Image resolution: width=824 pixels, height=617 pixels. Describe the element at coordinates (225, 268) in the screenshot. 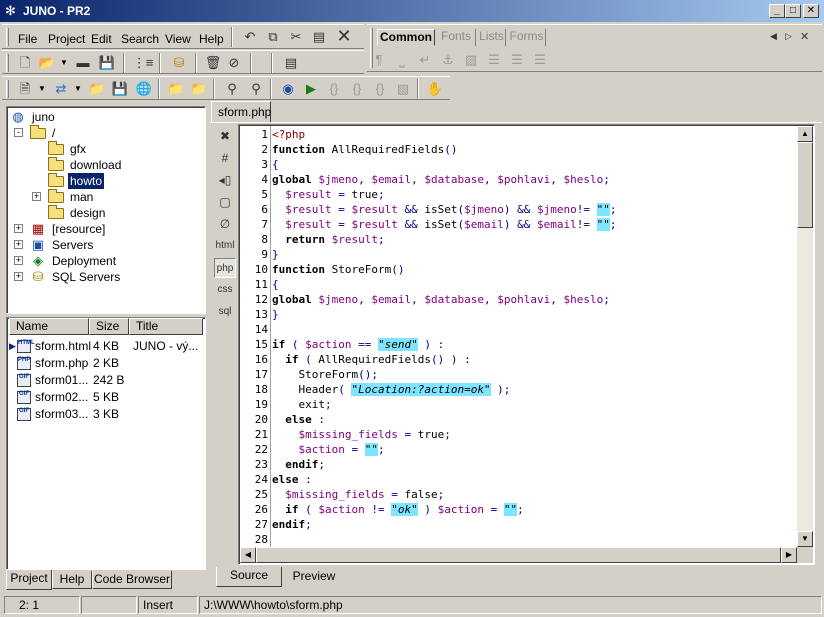

I see `php-mode-button: php` at that location.